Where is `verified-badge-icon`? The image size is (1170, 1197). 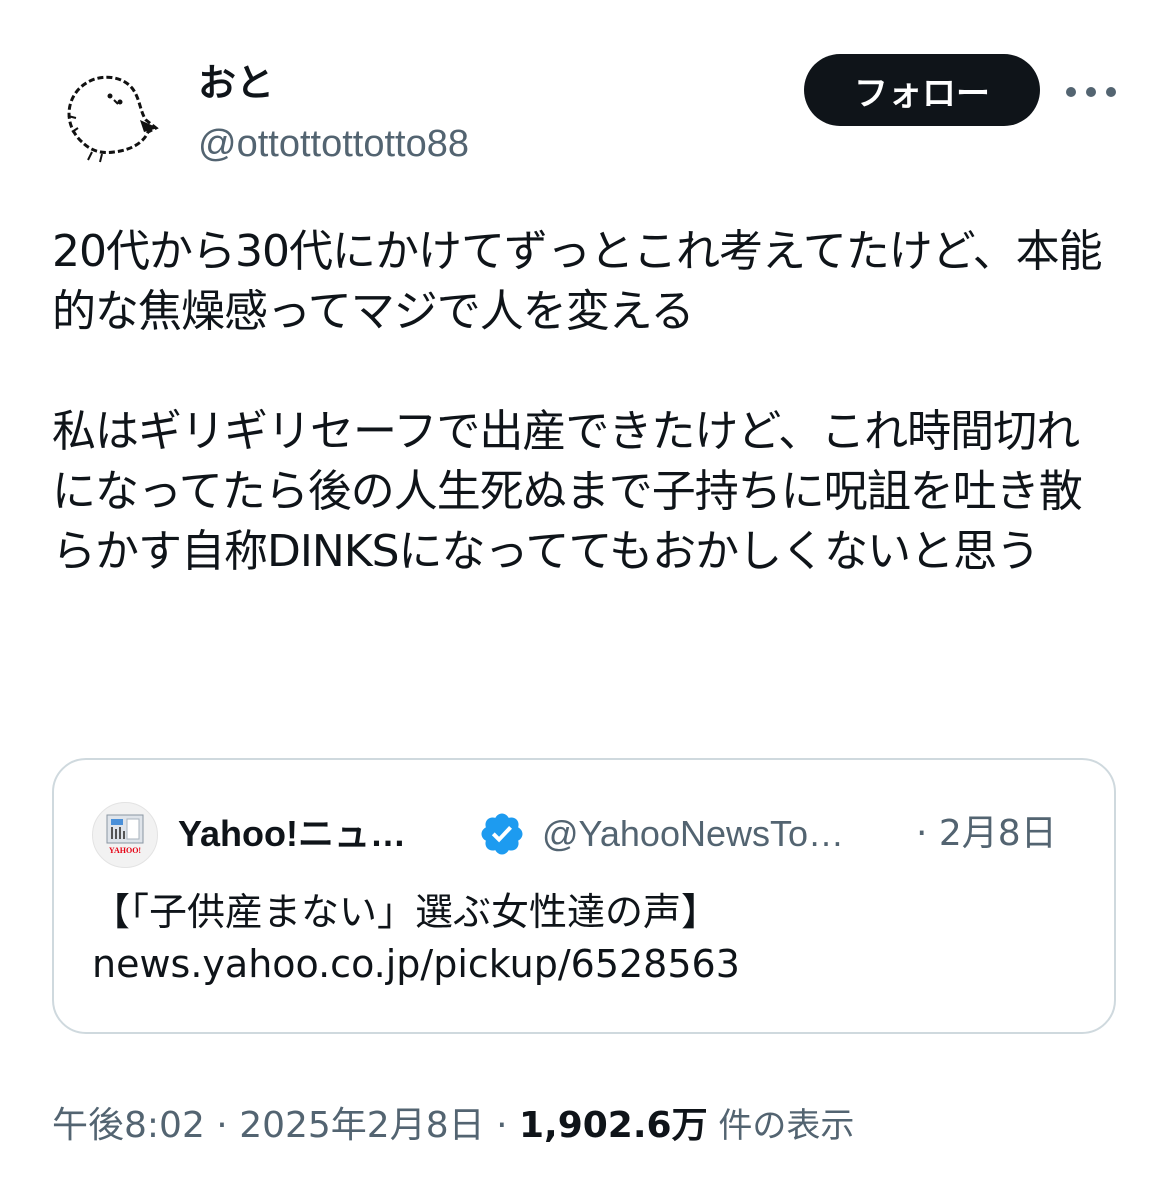
verified-badge-icon is located at coordinates (502, 834).